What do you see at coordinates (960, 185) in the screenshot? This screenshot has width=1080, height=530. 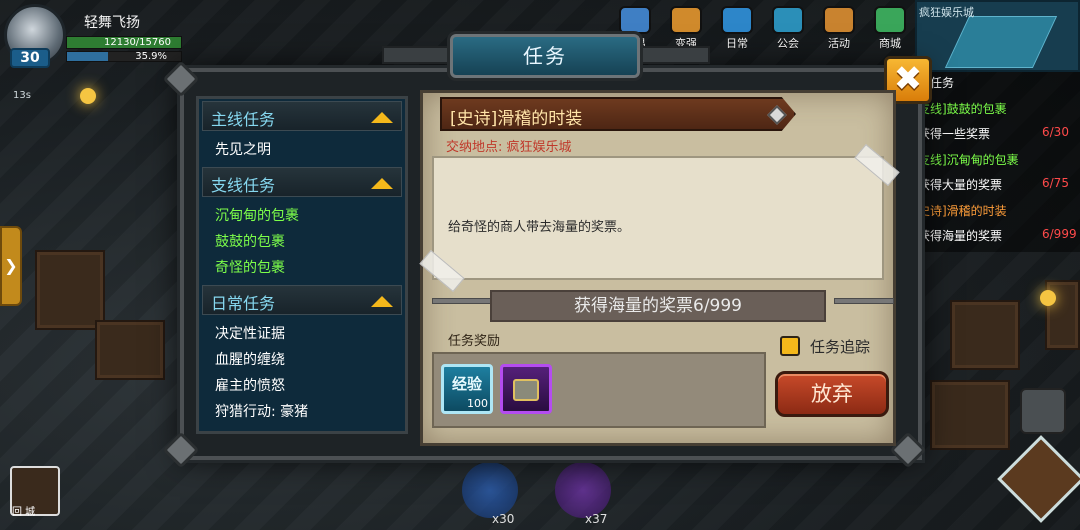 I see `tracker-text: 获得大量的奖票` at bounding box center [960, 185].